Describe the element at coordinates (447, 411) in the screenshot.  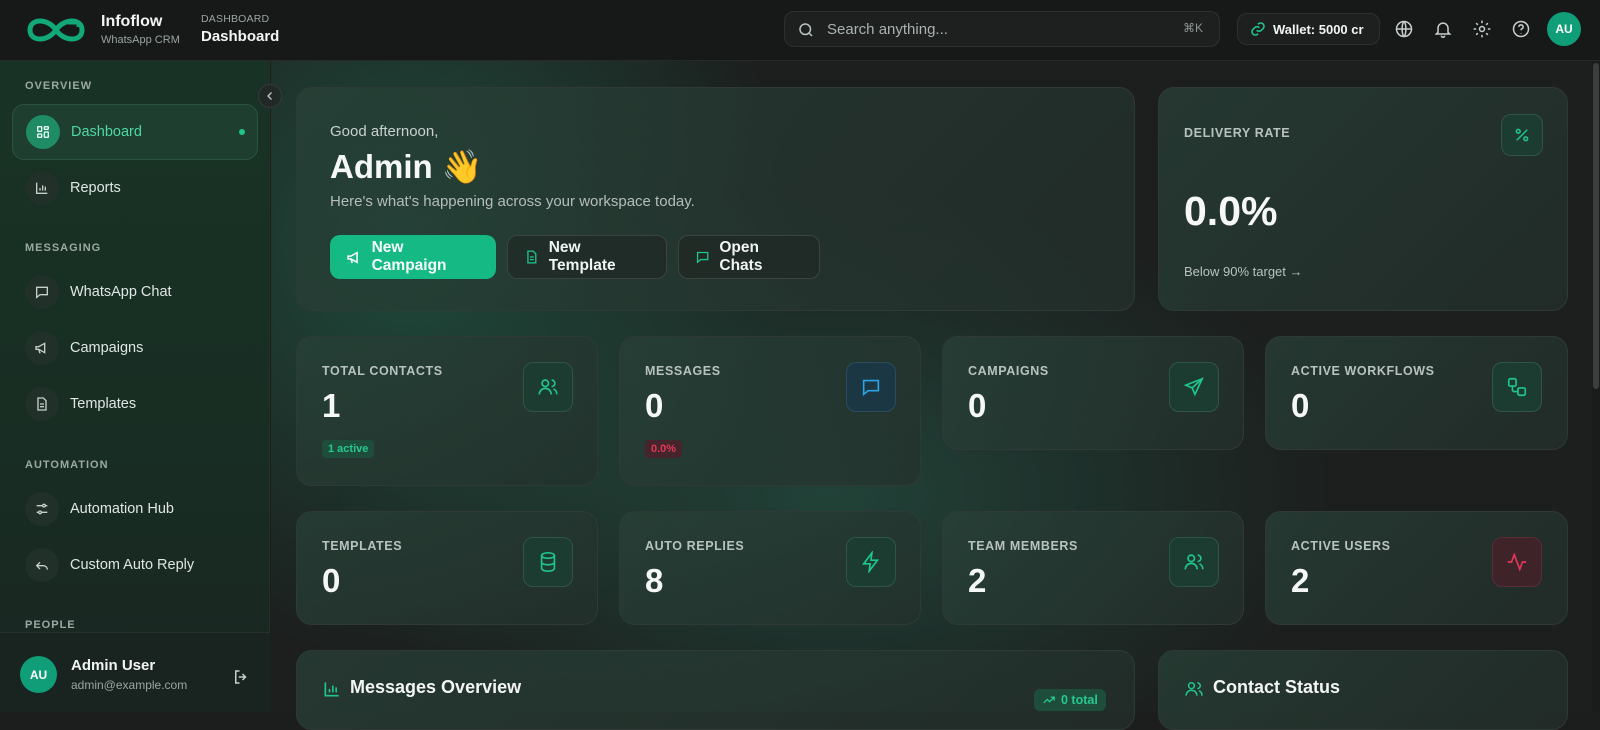
I see `stat-card-total-contacts: TOTAL CONTACTS 1 1 active` at that location.